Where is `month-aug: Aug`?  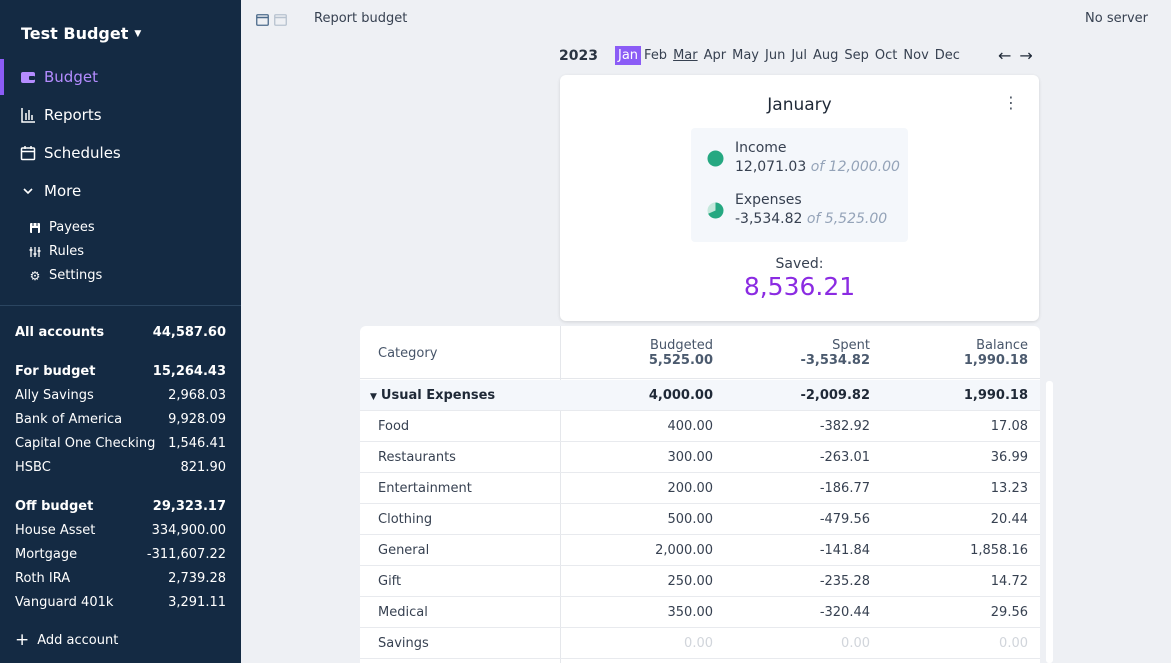
month-aug: Aug is located at coordinates (825, 55).